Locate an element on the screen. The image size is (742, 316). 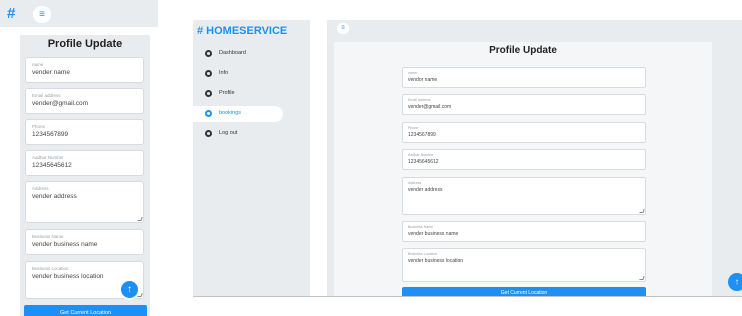
sidebar-item-label: Log out is located at coordinates (228, 133).